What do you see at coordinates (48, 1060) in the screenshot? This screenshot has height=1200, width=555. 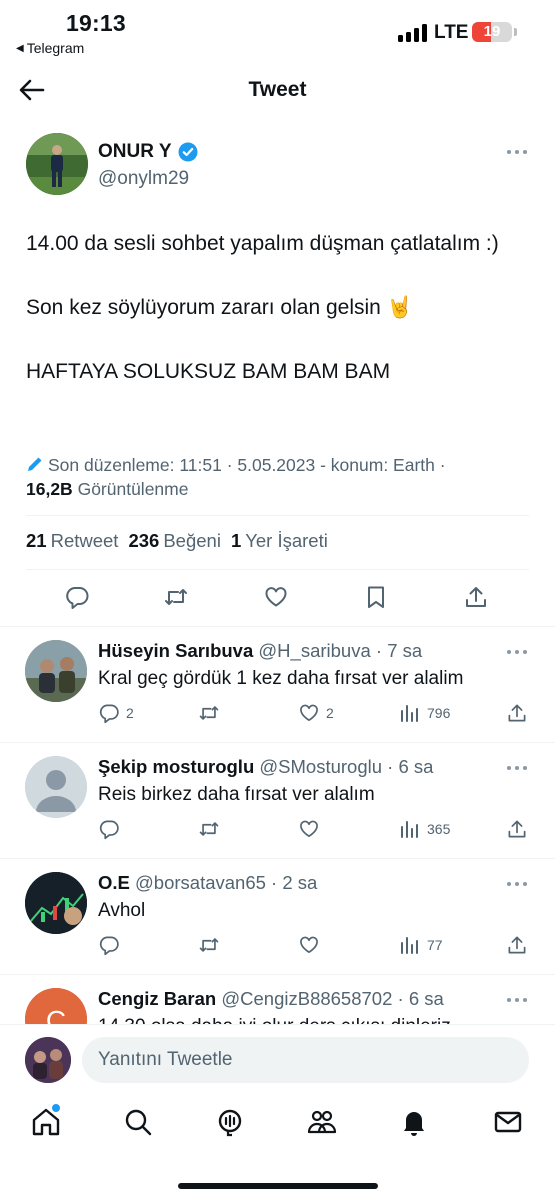 I see `user-avatar` at bounding box center [48, 1060].